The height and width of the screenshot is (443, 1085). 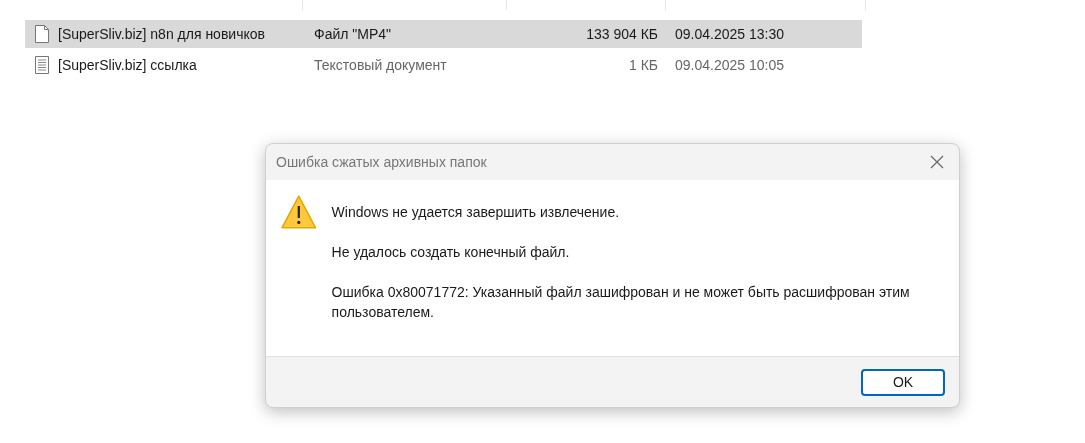 What do you see at coordinates (128, 65) in the screenshot?
I see `file-name: [SuperSliv.biz] ссылка` at bounding box center [128, 65].